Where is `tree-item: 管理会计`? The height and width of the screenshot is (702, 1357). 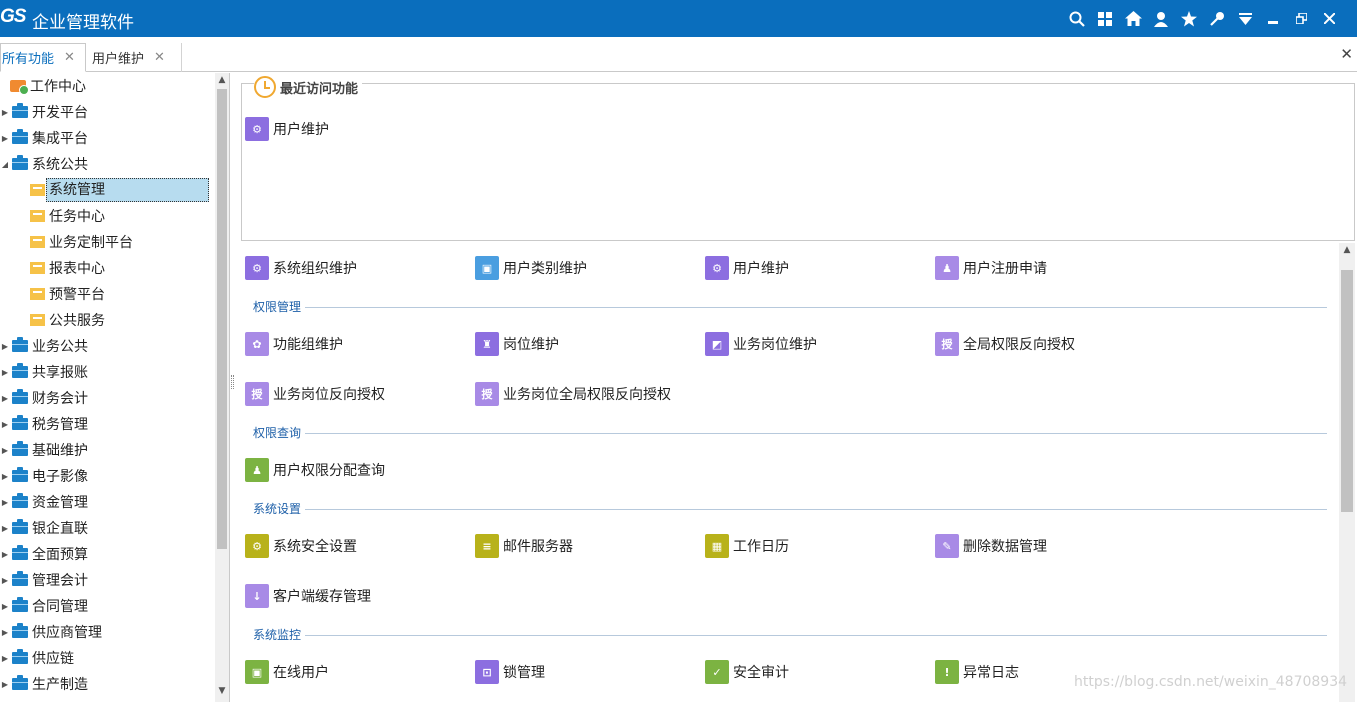
tree-item: 管理会计 is located at coordinates (50, 580).